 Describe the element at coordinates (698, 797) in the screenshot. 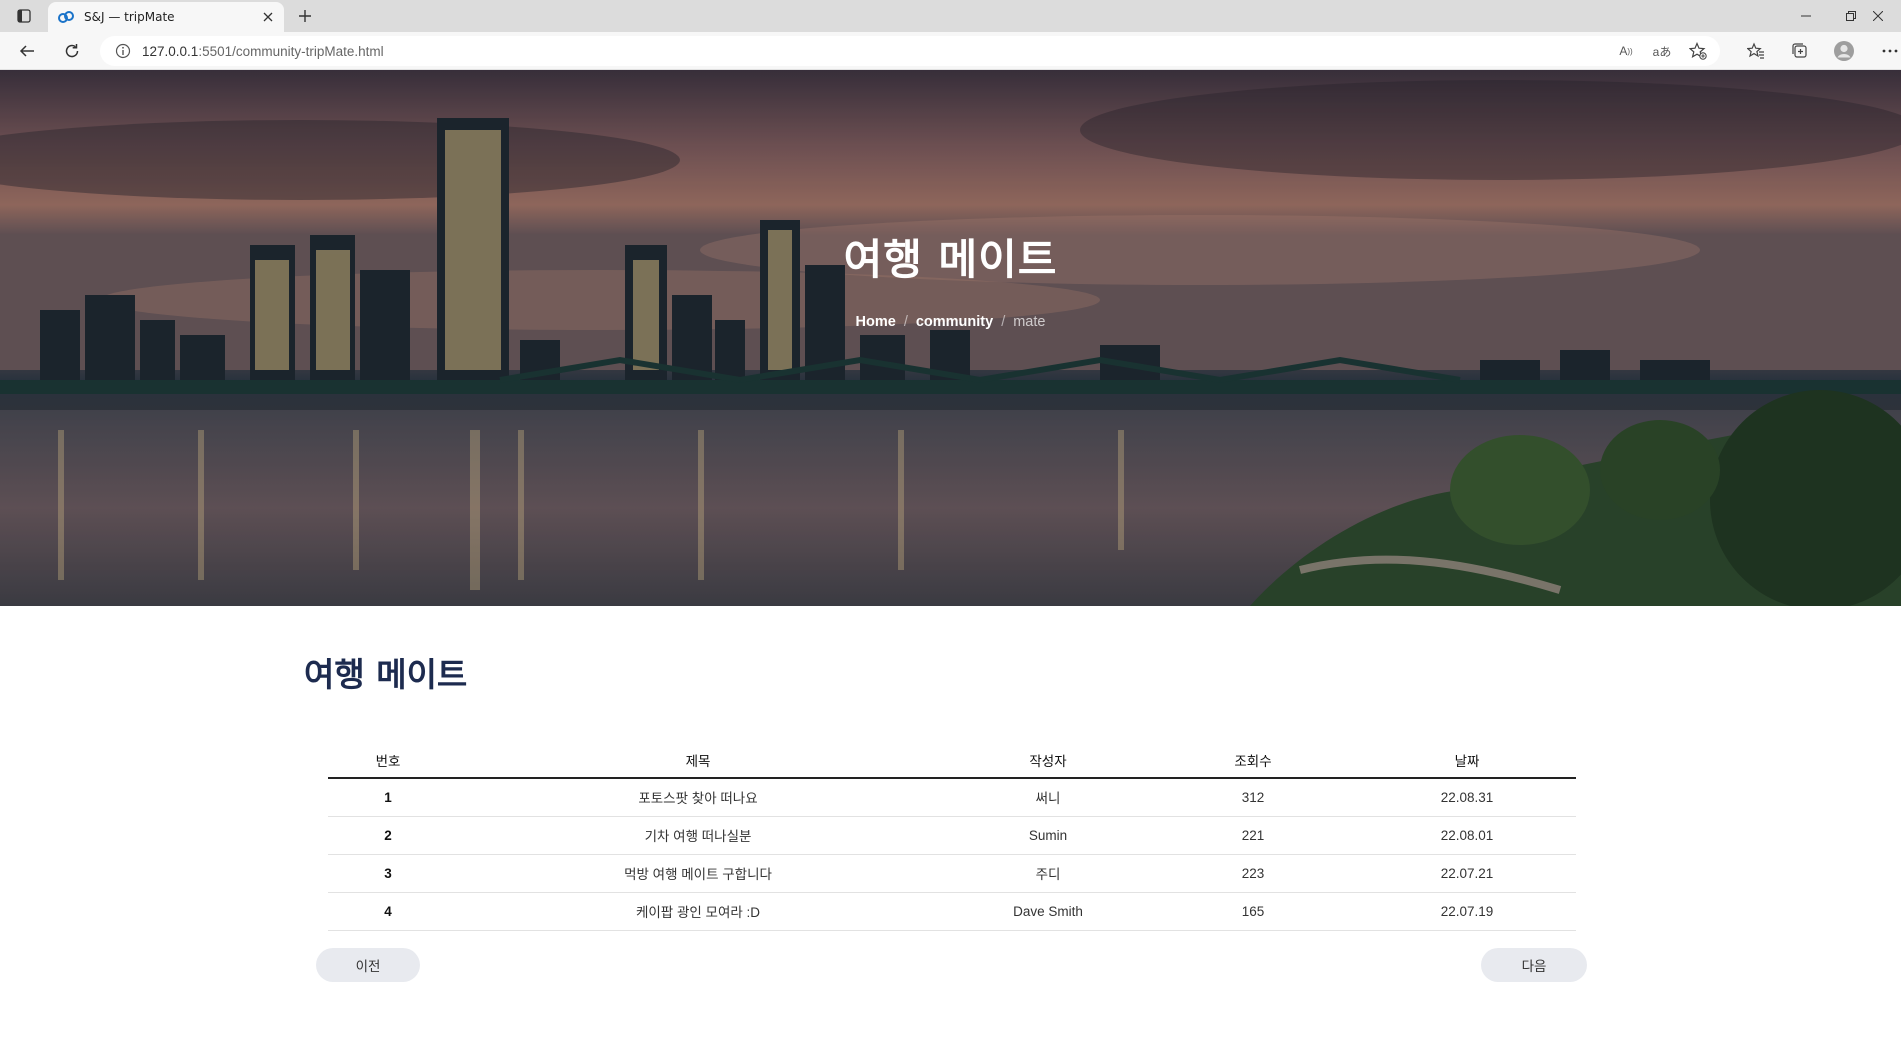

I see `post-title-link: 포토스팟 찾아 떠나요` at that location.